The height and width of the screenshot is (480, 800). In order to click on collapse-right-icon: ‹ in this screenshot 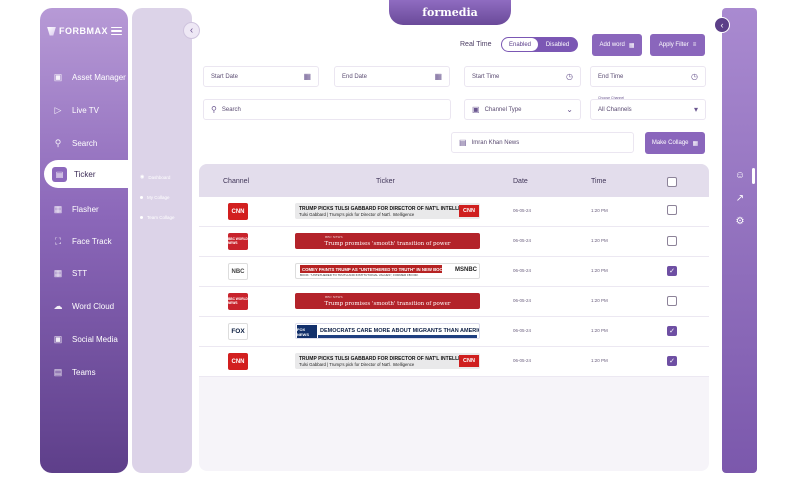, I will do `click(722, 25)`.